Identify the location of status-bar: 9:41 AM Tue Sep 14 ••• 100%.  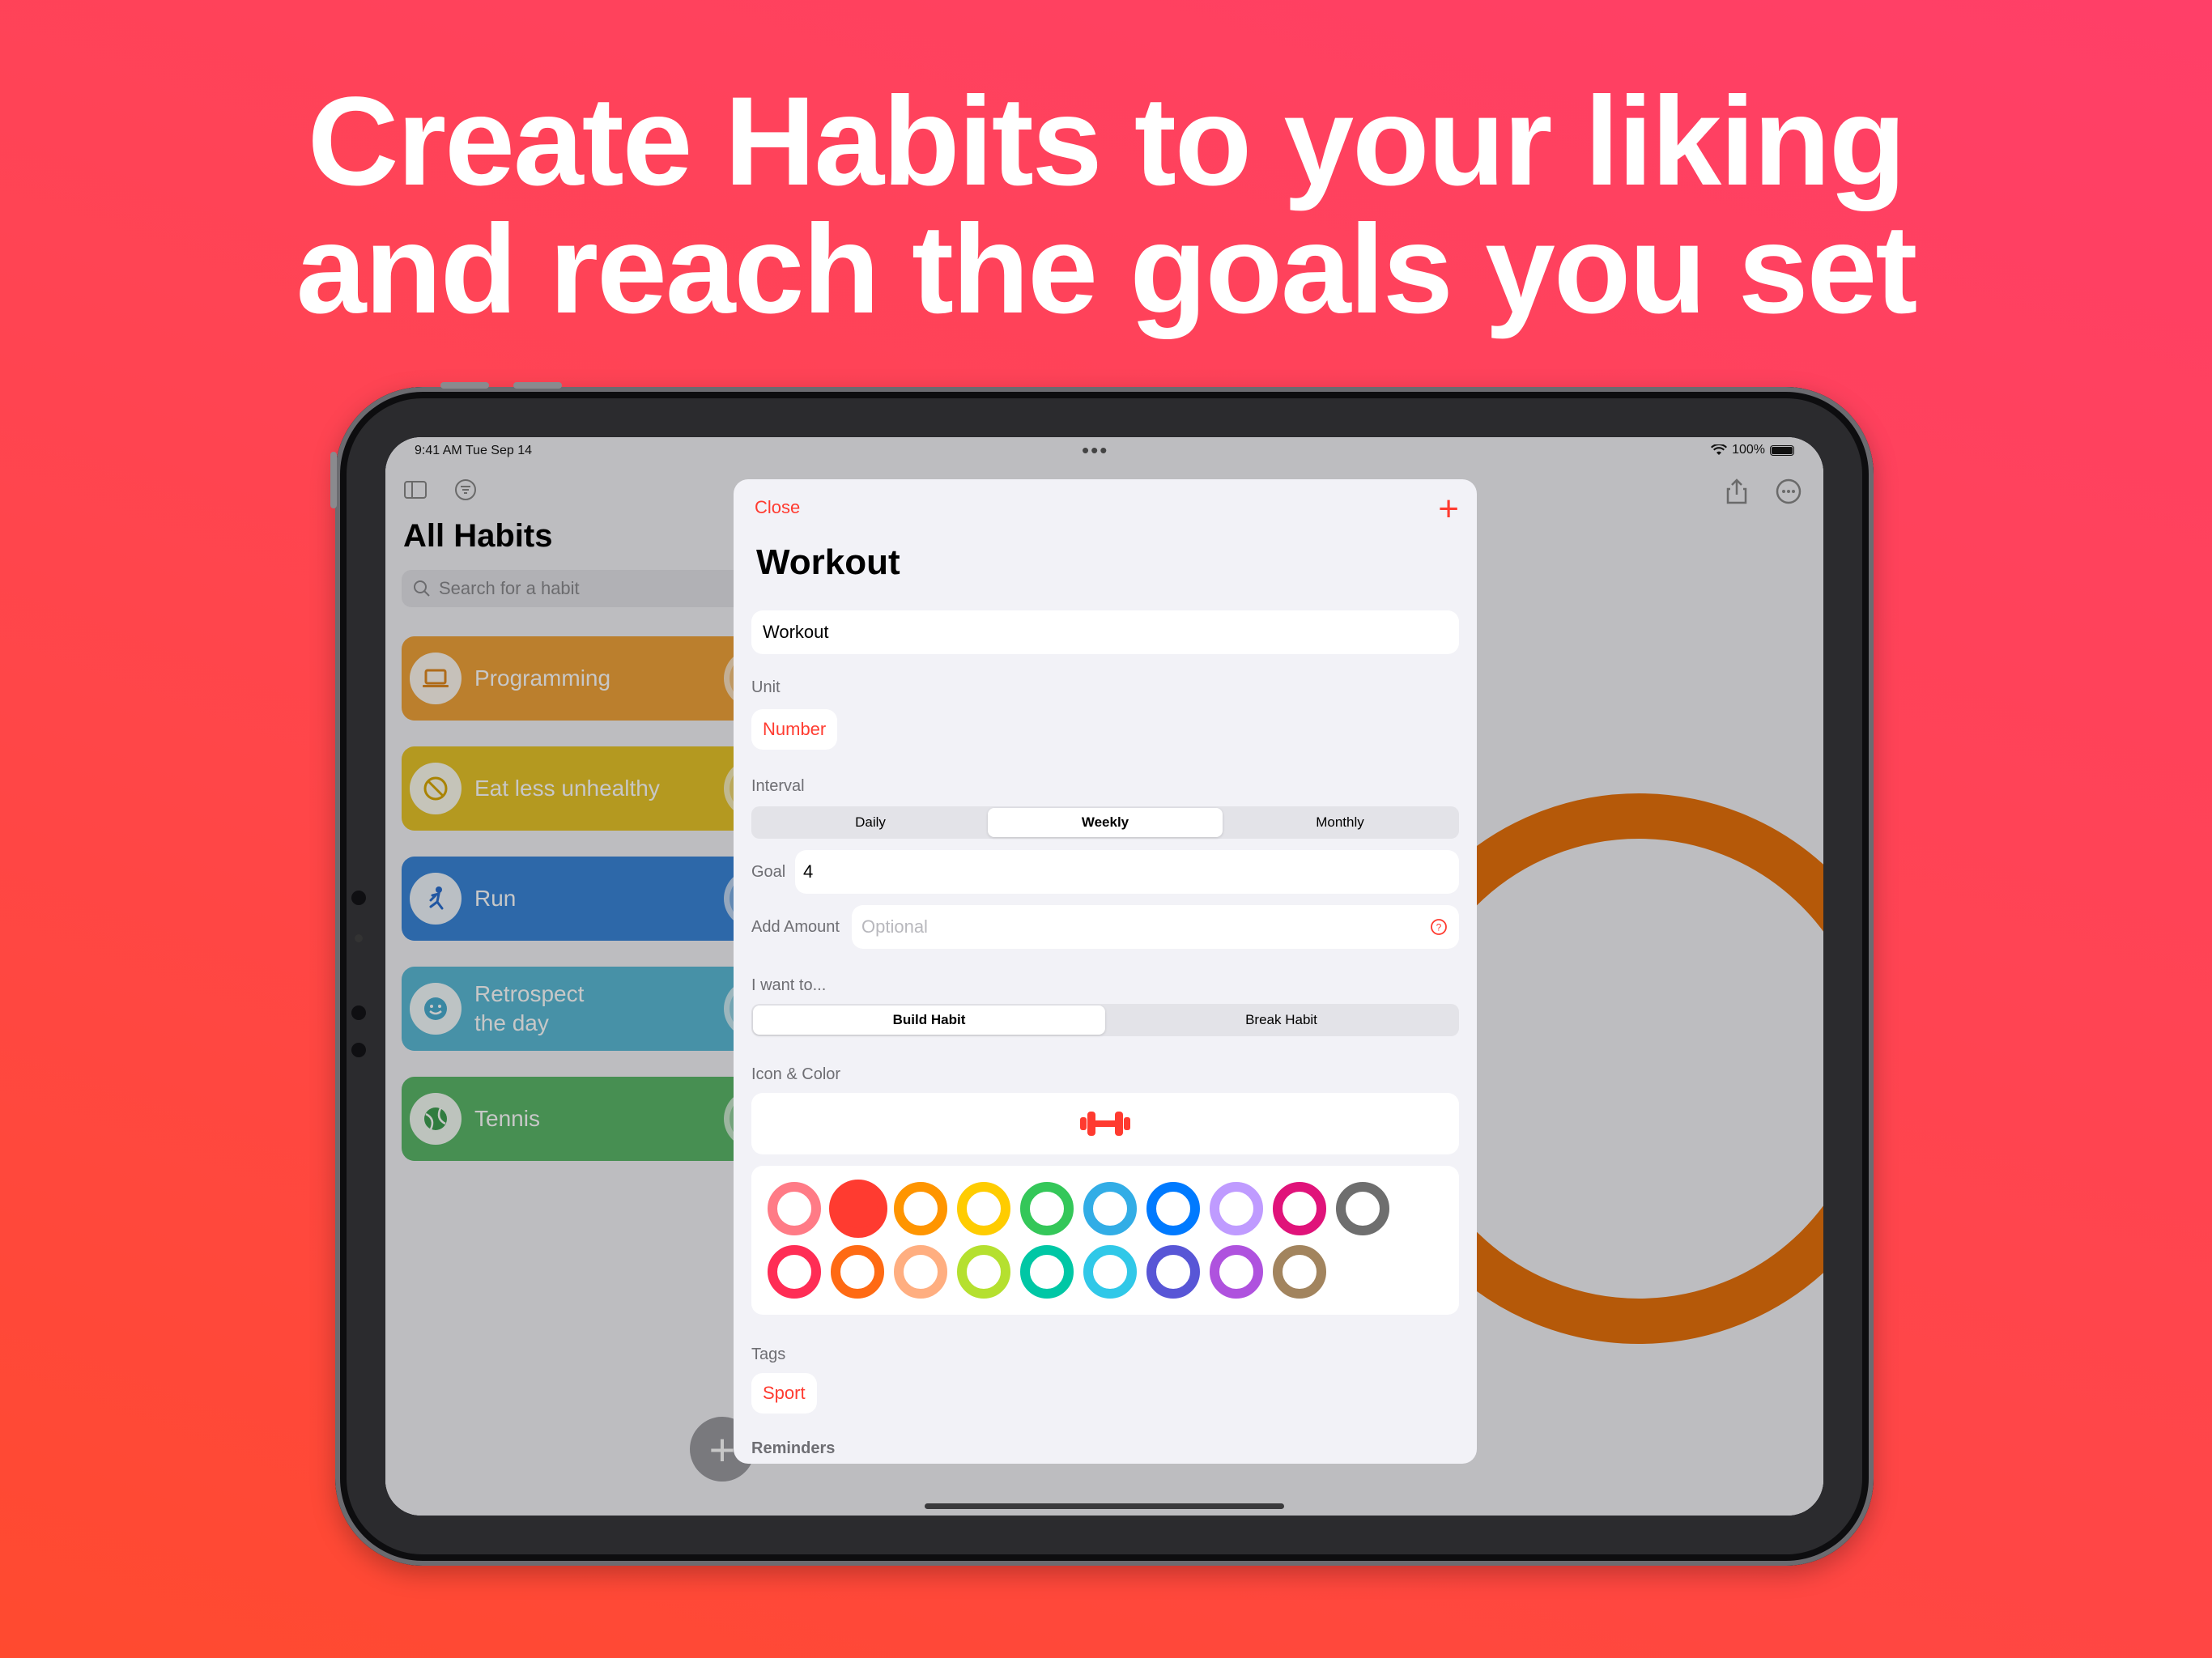
(1104, 451).